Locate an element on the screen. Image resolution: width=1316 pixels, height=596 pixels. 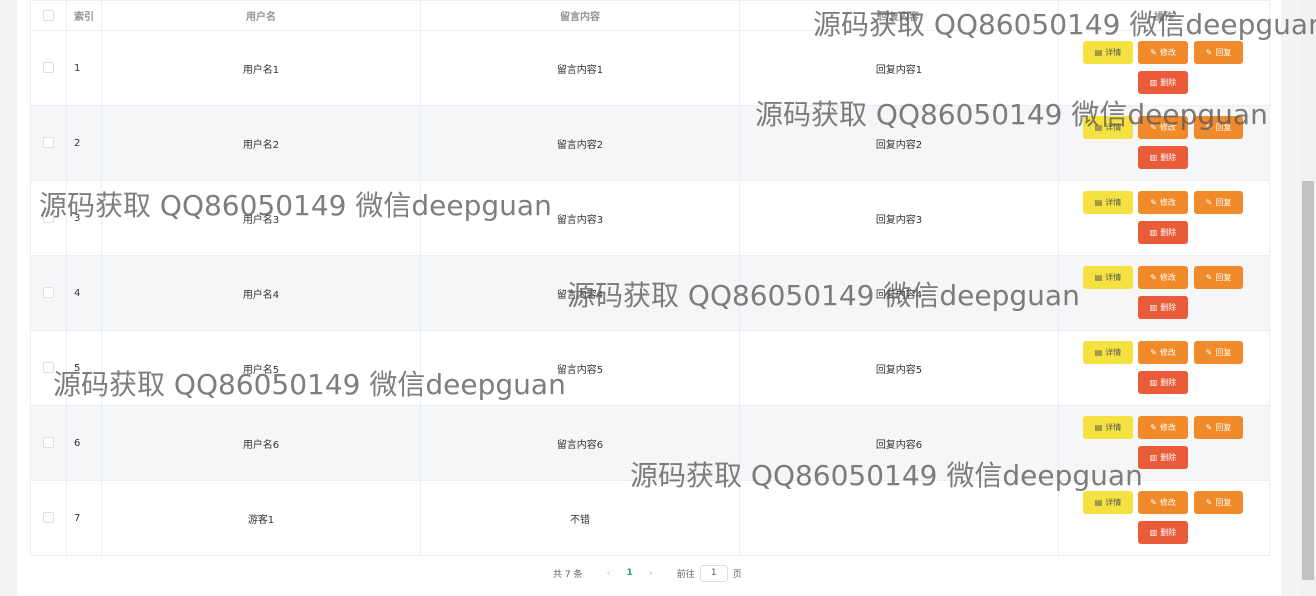
select-all-checkbox is located at coordinates (48, 15).